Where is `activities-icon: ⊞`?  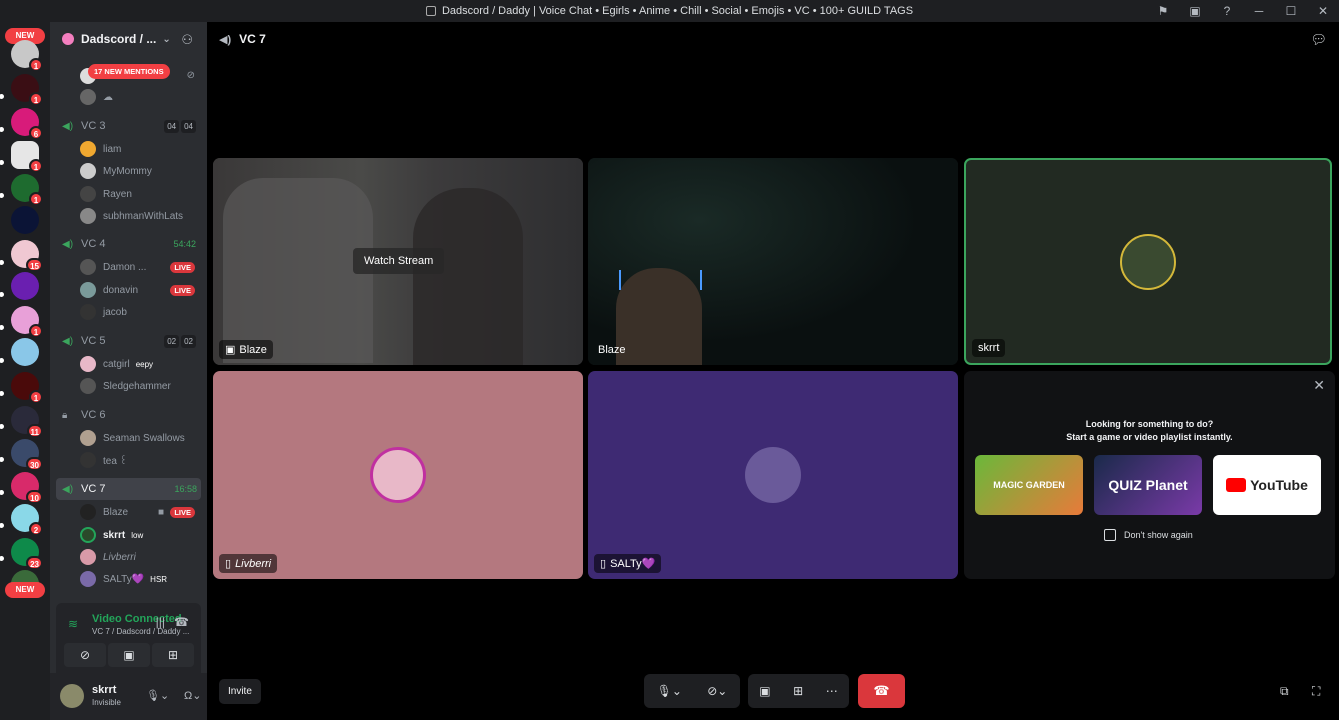 activities-icon: ⊞ is located at coordinates (798, 691).